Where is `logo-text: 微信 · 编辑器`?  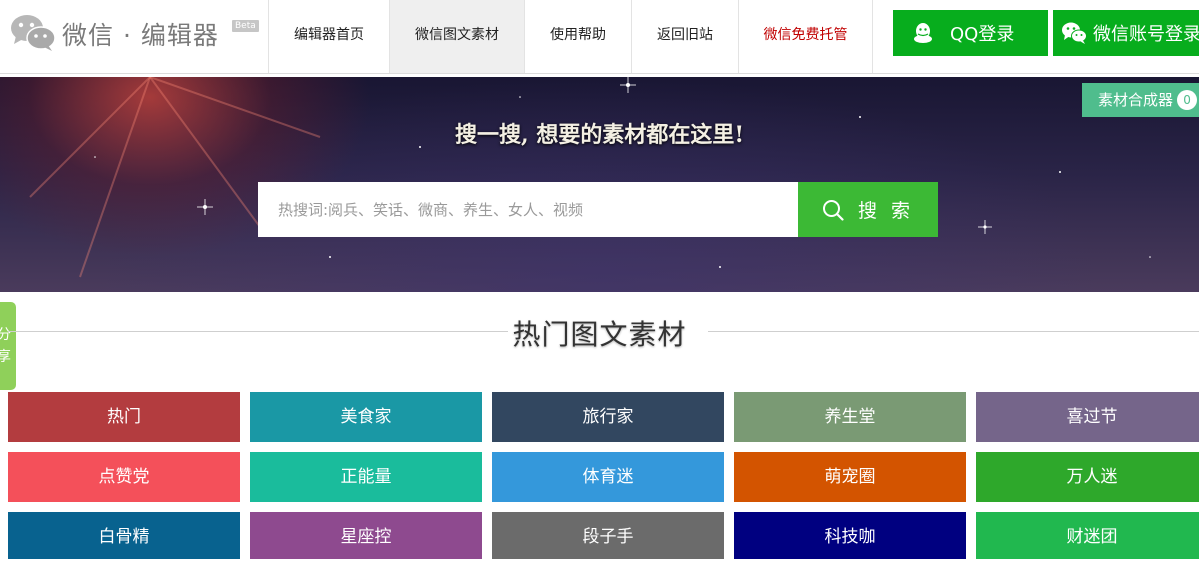
logo-text: 微信 · 编辑器 is located at coordinates (140, 35).